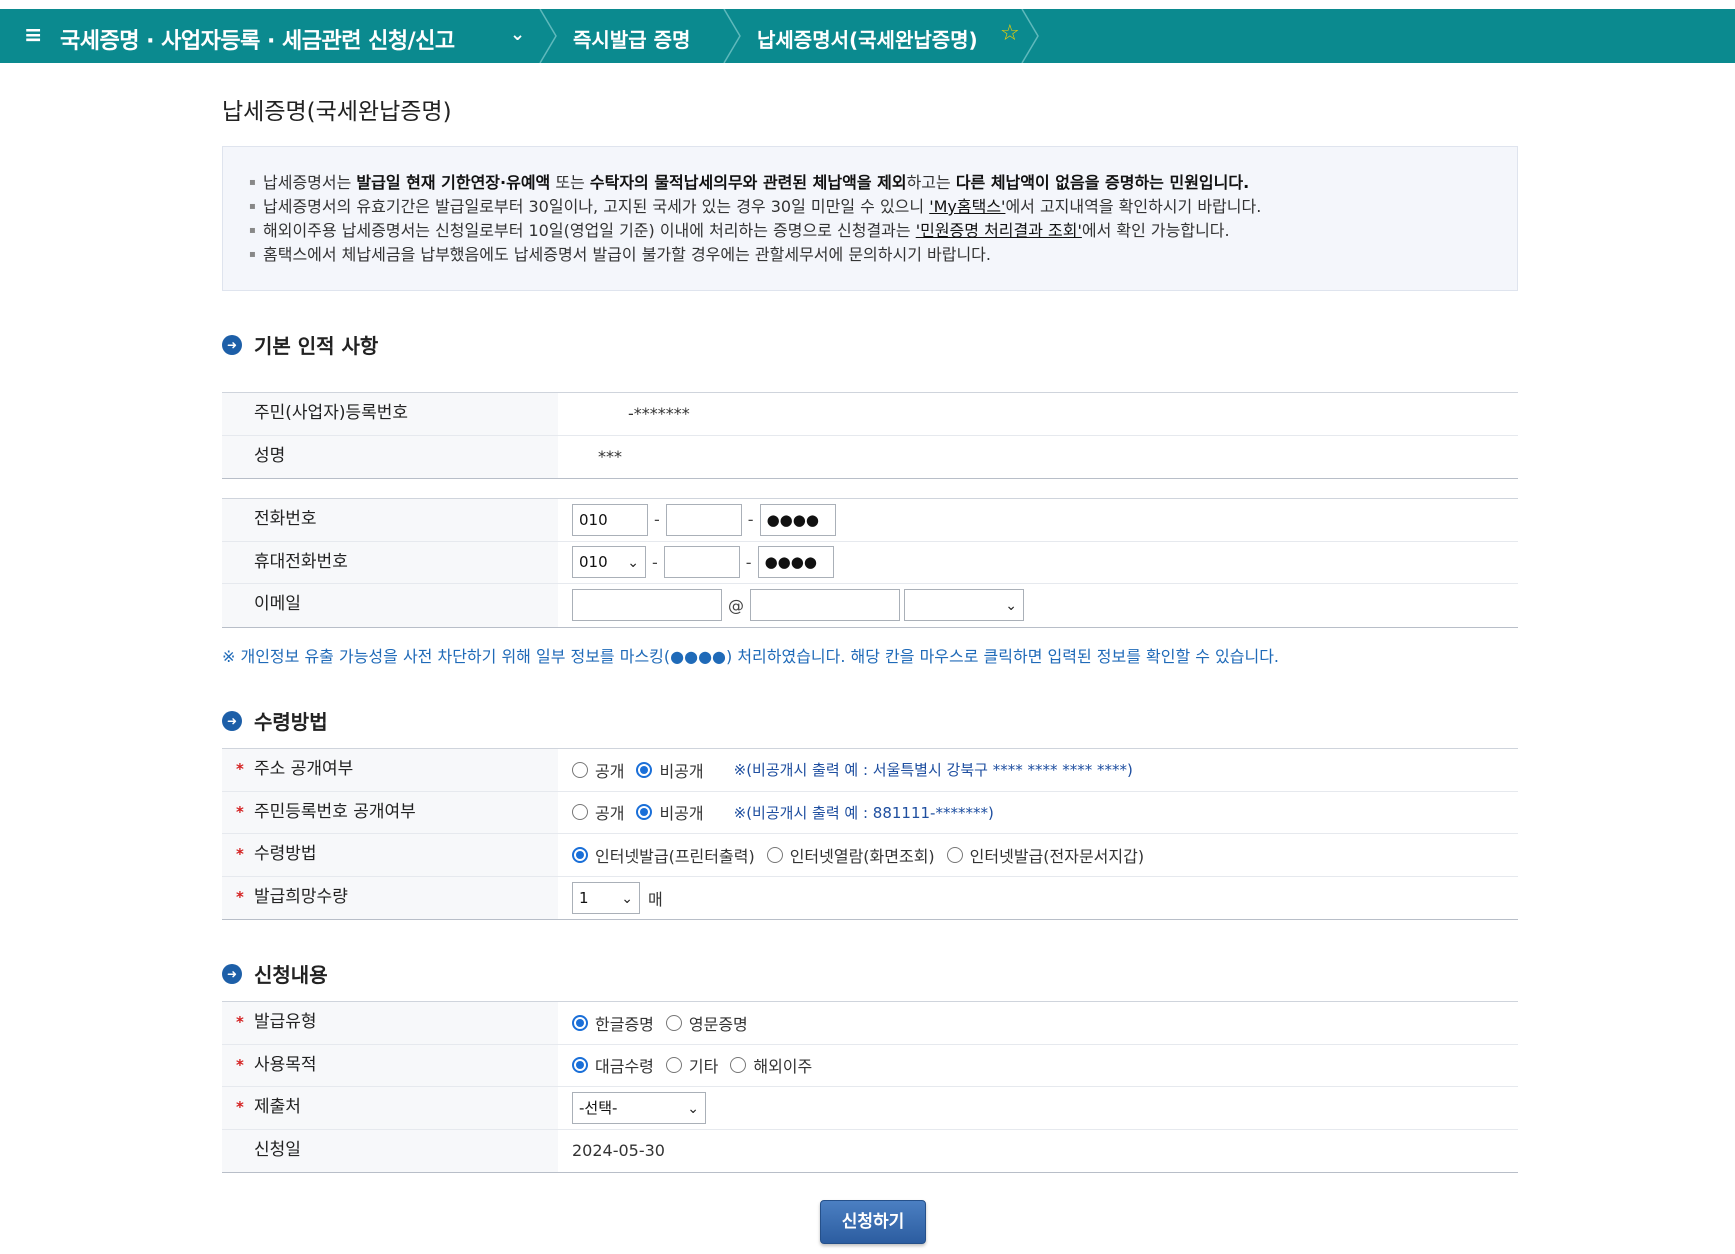  I want to click on table-row: * 사용목적 대금수령 기타 해외이주, so click(870, 1065).